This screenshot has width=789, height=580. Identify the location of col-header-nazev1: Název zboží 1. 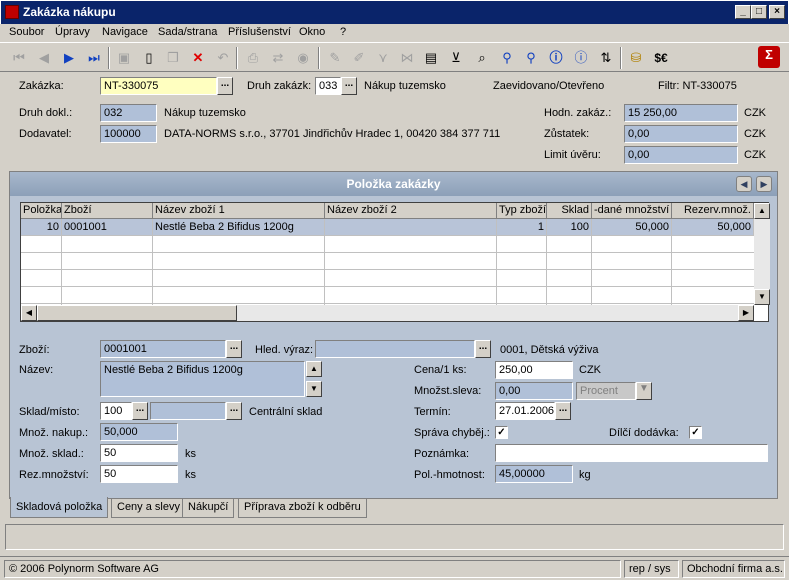
(239, 211).